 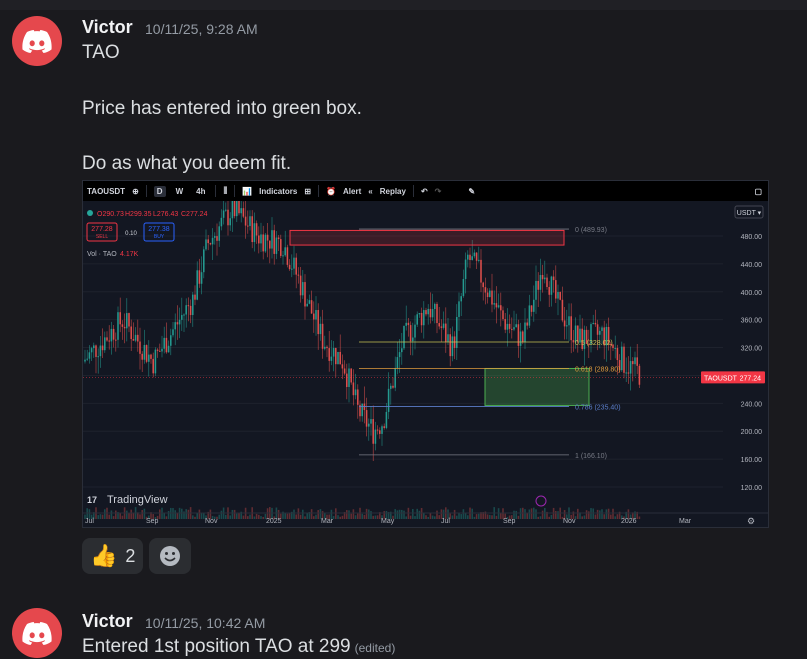 What do you see at coordinates (393, 191) in the screenshot?
I see `replay-button: Replay` at bounding box center [393, 191].